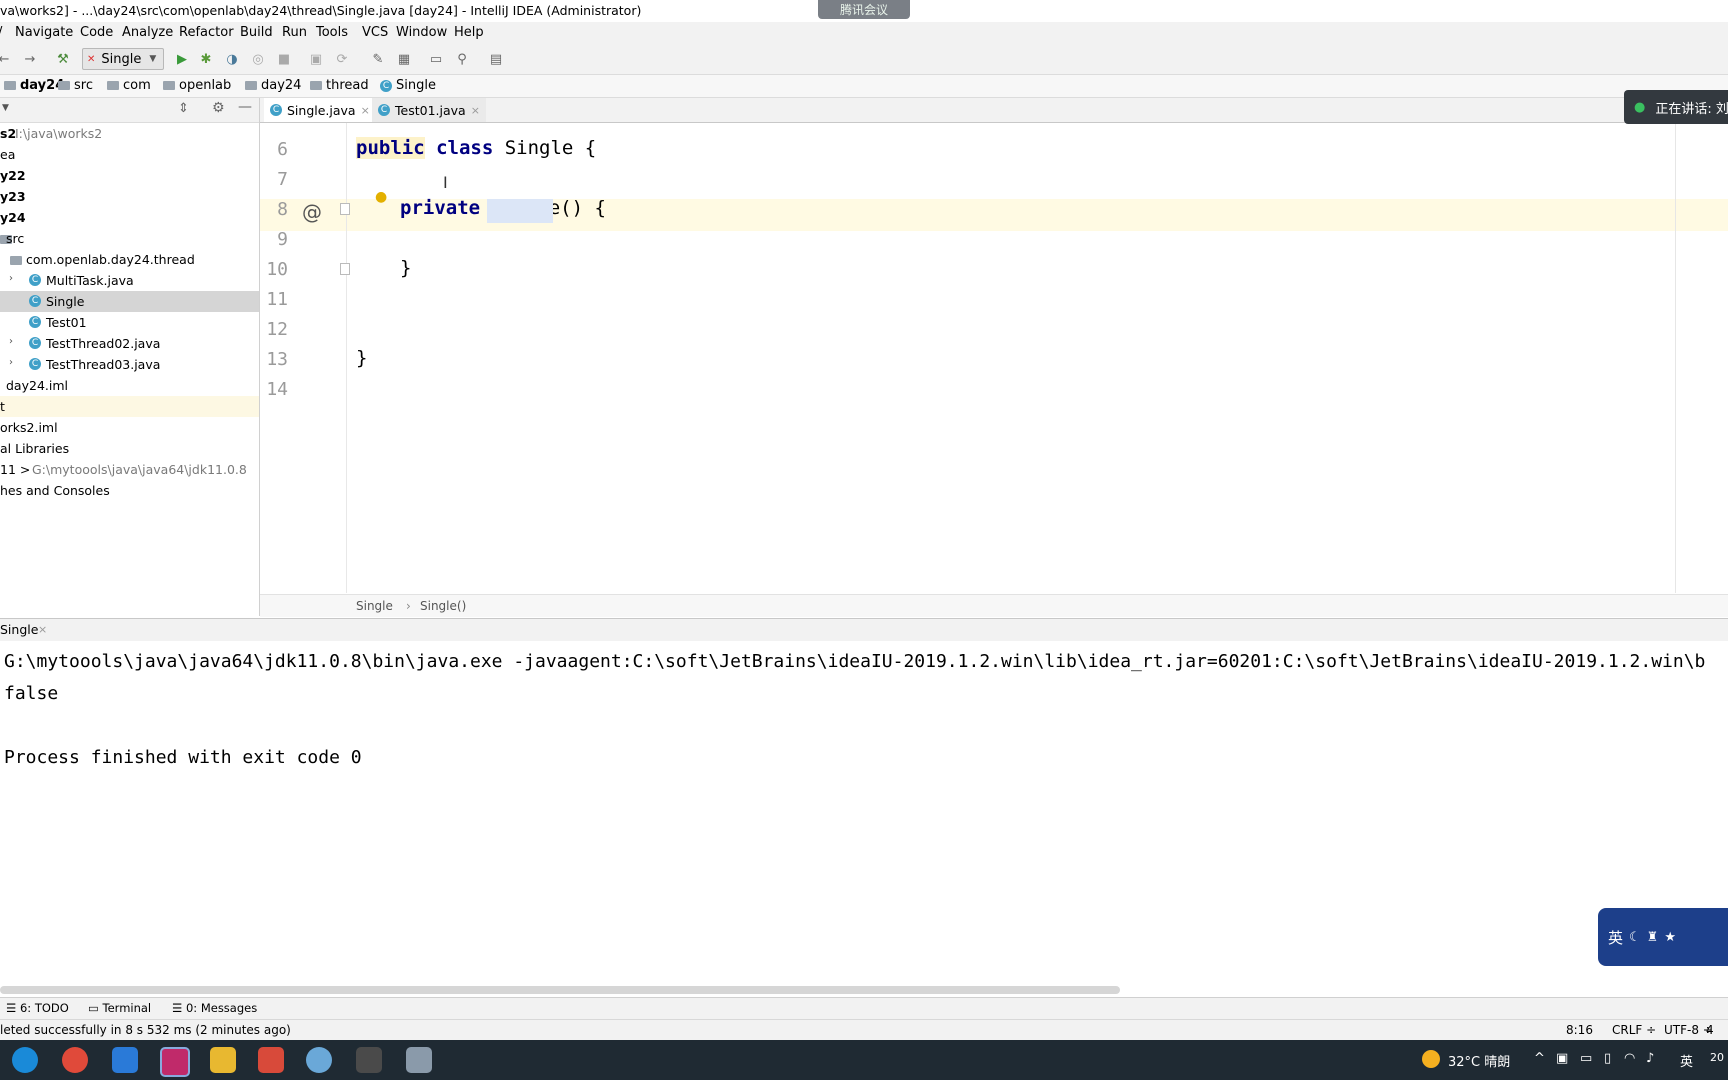 The height and width of the screenshot is (1080, 1728). What do you see at coordinates (258, 59) in the screenshot?
I see `profile-icon: ◎` at bounding box center [258, 59].